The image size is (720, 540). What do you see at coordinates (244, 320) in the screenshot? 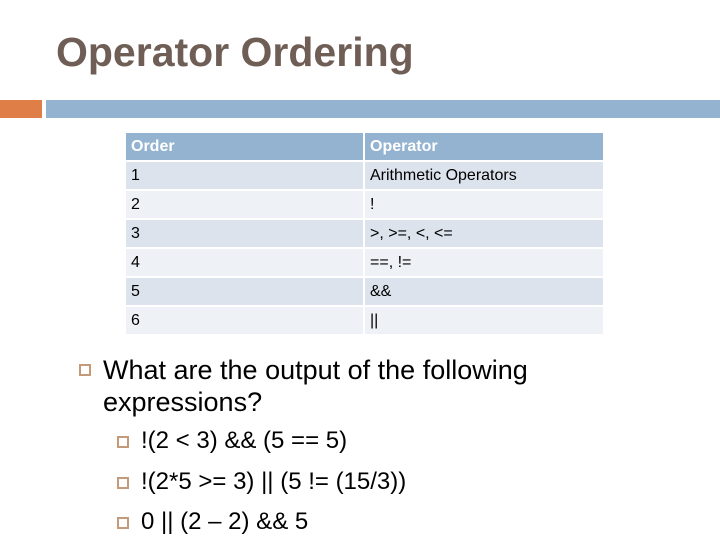
I see `cell-order: 6` at bounding box center [244, 320].